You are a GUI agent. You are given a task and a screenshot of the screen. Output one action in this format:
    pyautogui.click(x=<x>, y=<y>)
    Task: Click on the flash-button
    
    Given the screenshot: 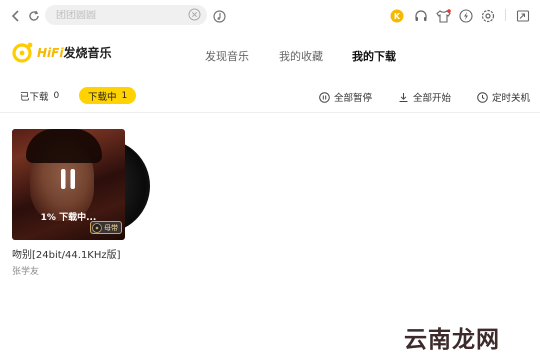 What is the action you would take?
    pyautogui.click(x=466, y=15)
    